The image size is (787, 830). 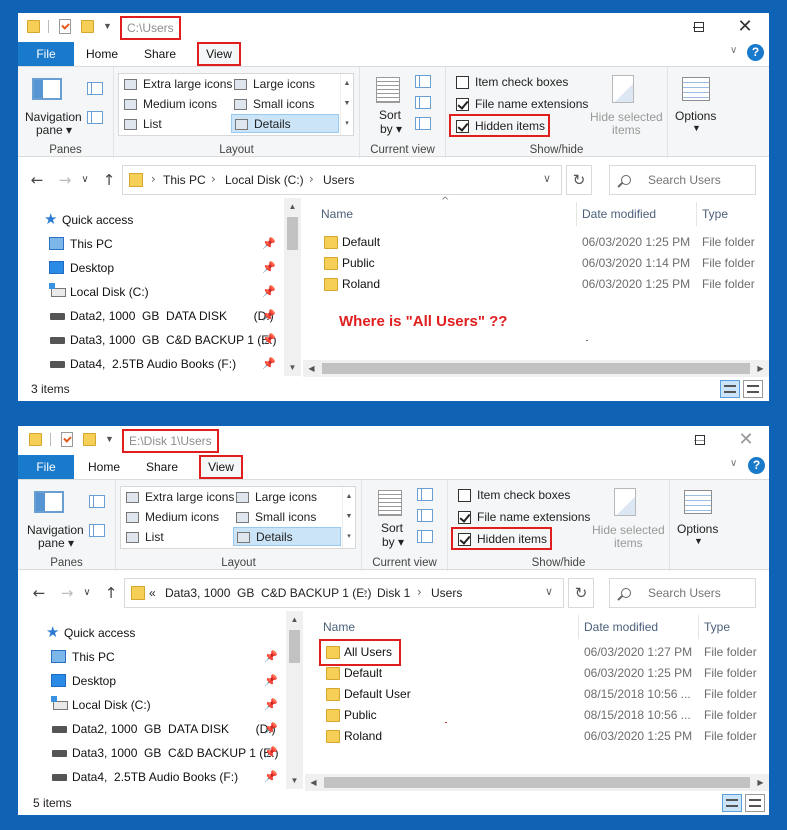 I want to click on new-folder-icon, so click(x=89, y=439).